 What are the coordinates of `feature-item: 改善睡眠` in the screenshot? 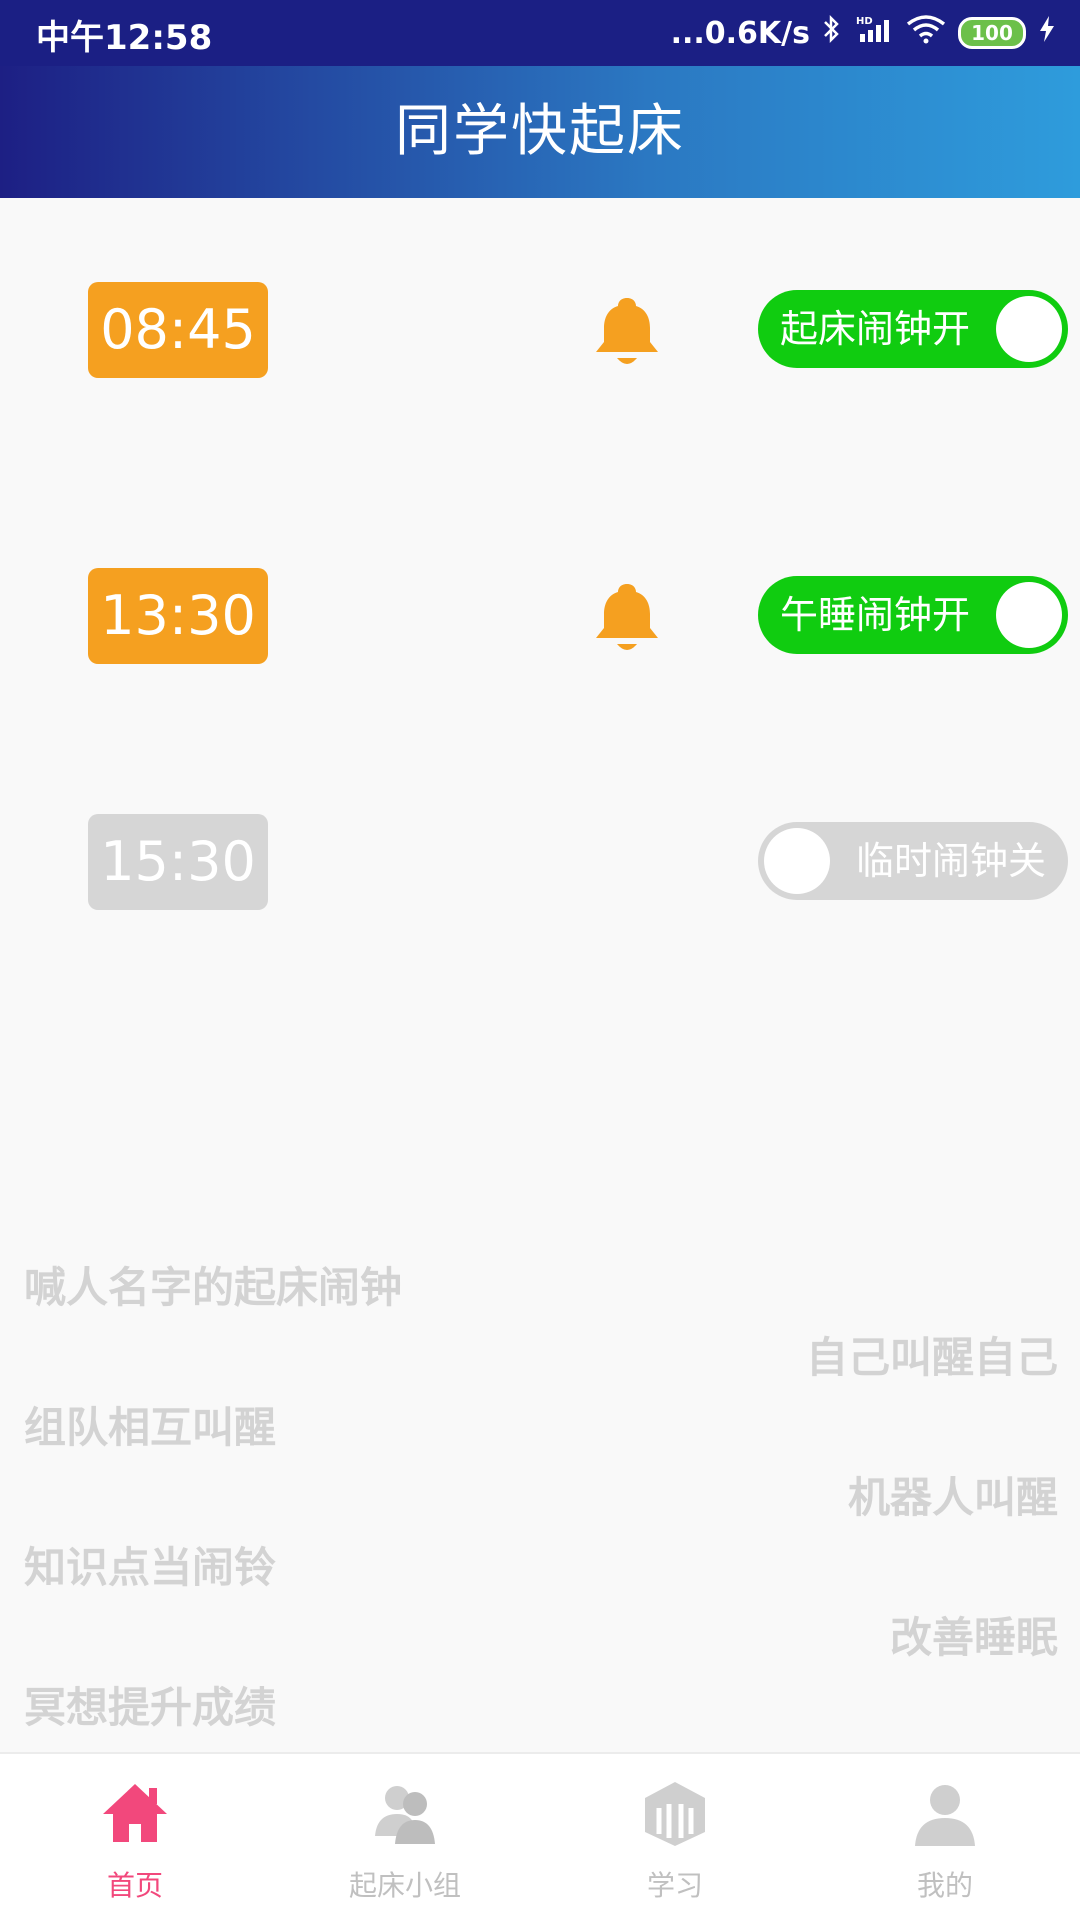 It's located at (974, 1634).